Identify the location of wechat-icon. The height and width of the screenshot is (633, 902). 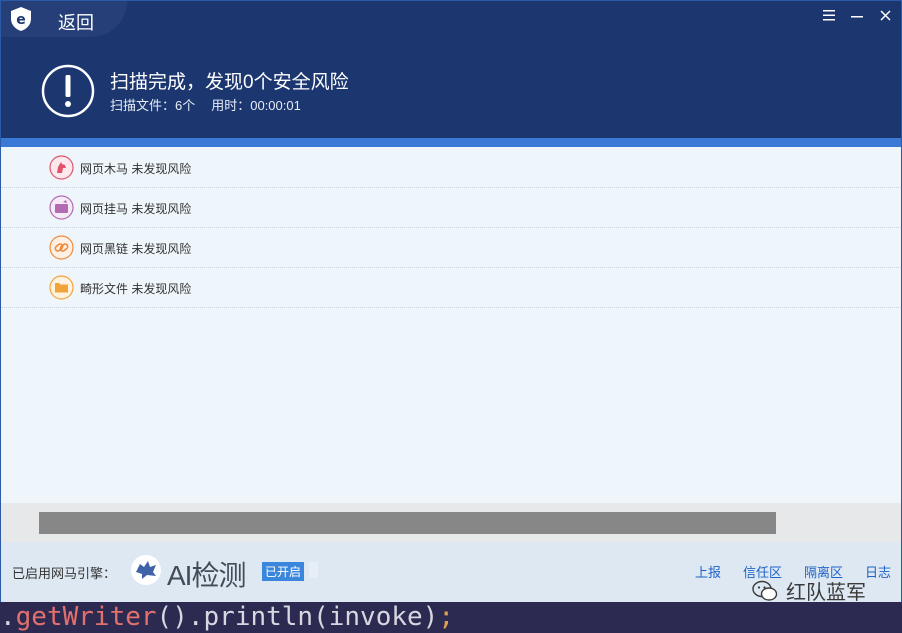
(765, 590).